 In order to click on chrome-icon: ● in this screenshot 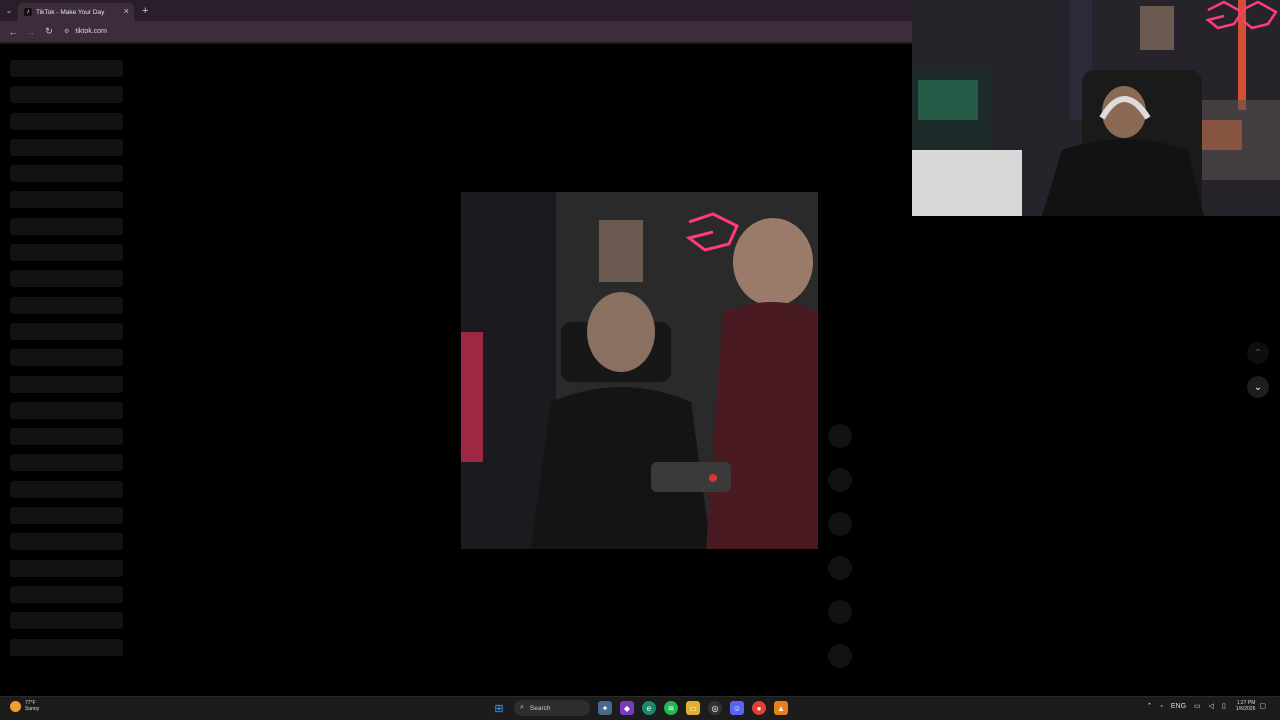, I will do `click(759, 708)`.